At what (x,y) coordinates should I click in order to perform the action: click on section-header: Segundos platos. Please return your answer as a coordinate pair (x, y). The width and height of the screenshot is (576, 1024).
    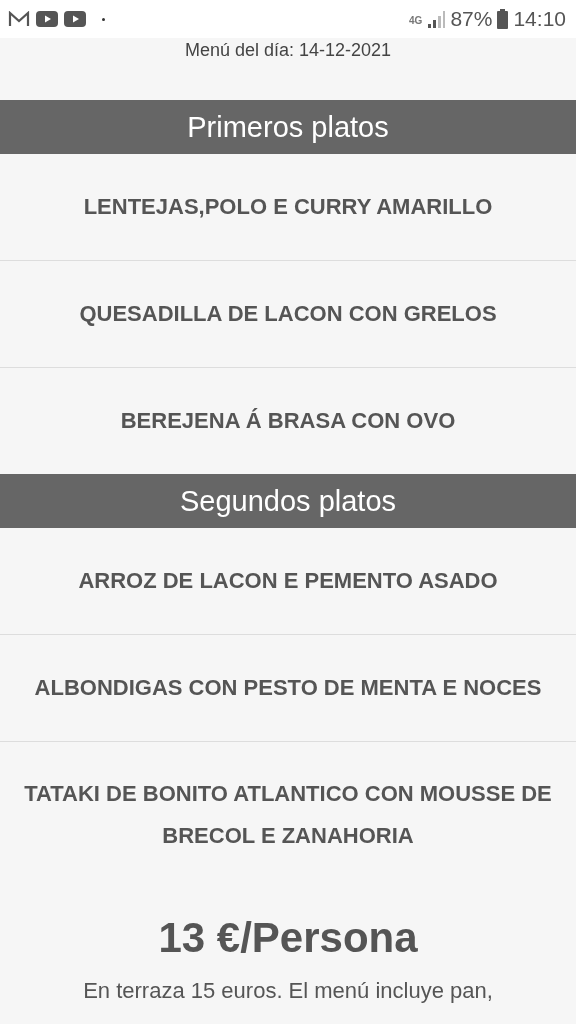
    Looking at the image, I should click on (288, 501).